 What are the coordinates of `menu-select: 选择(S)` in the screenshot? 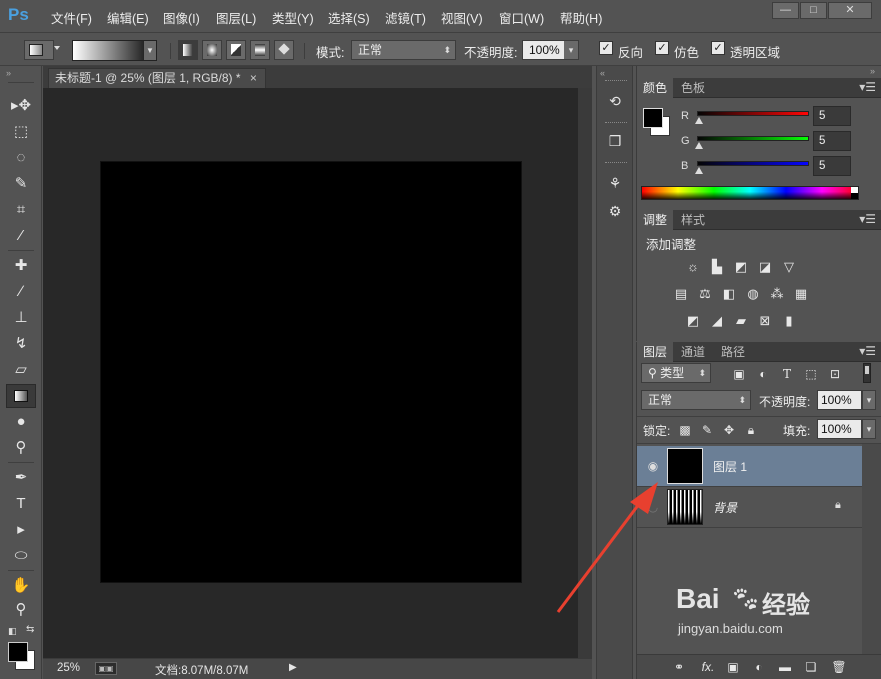 It's located at (349, 17).